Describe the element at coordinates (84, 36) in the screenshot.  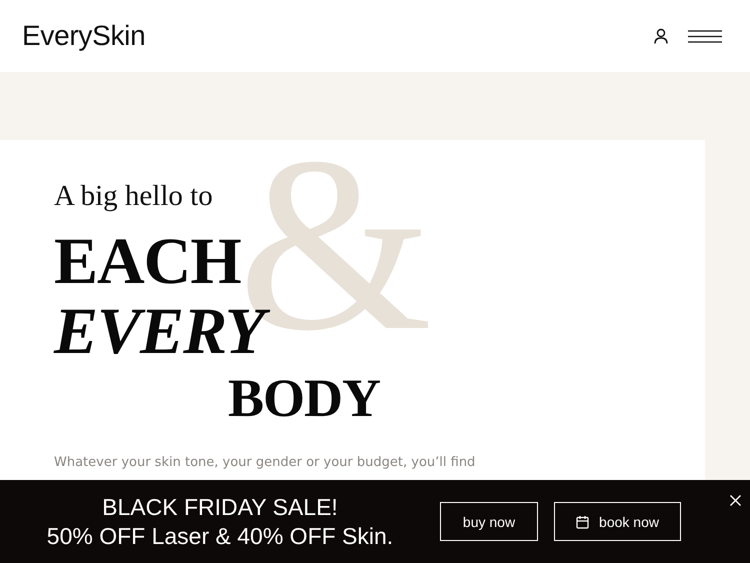
I see `logo: EverySkin` at that location.